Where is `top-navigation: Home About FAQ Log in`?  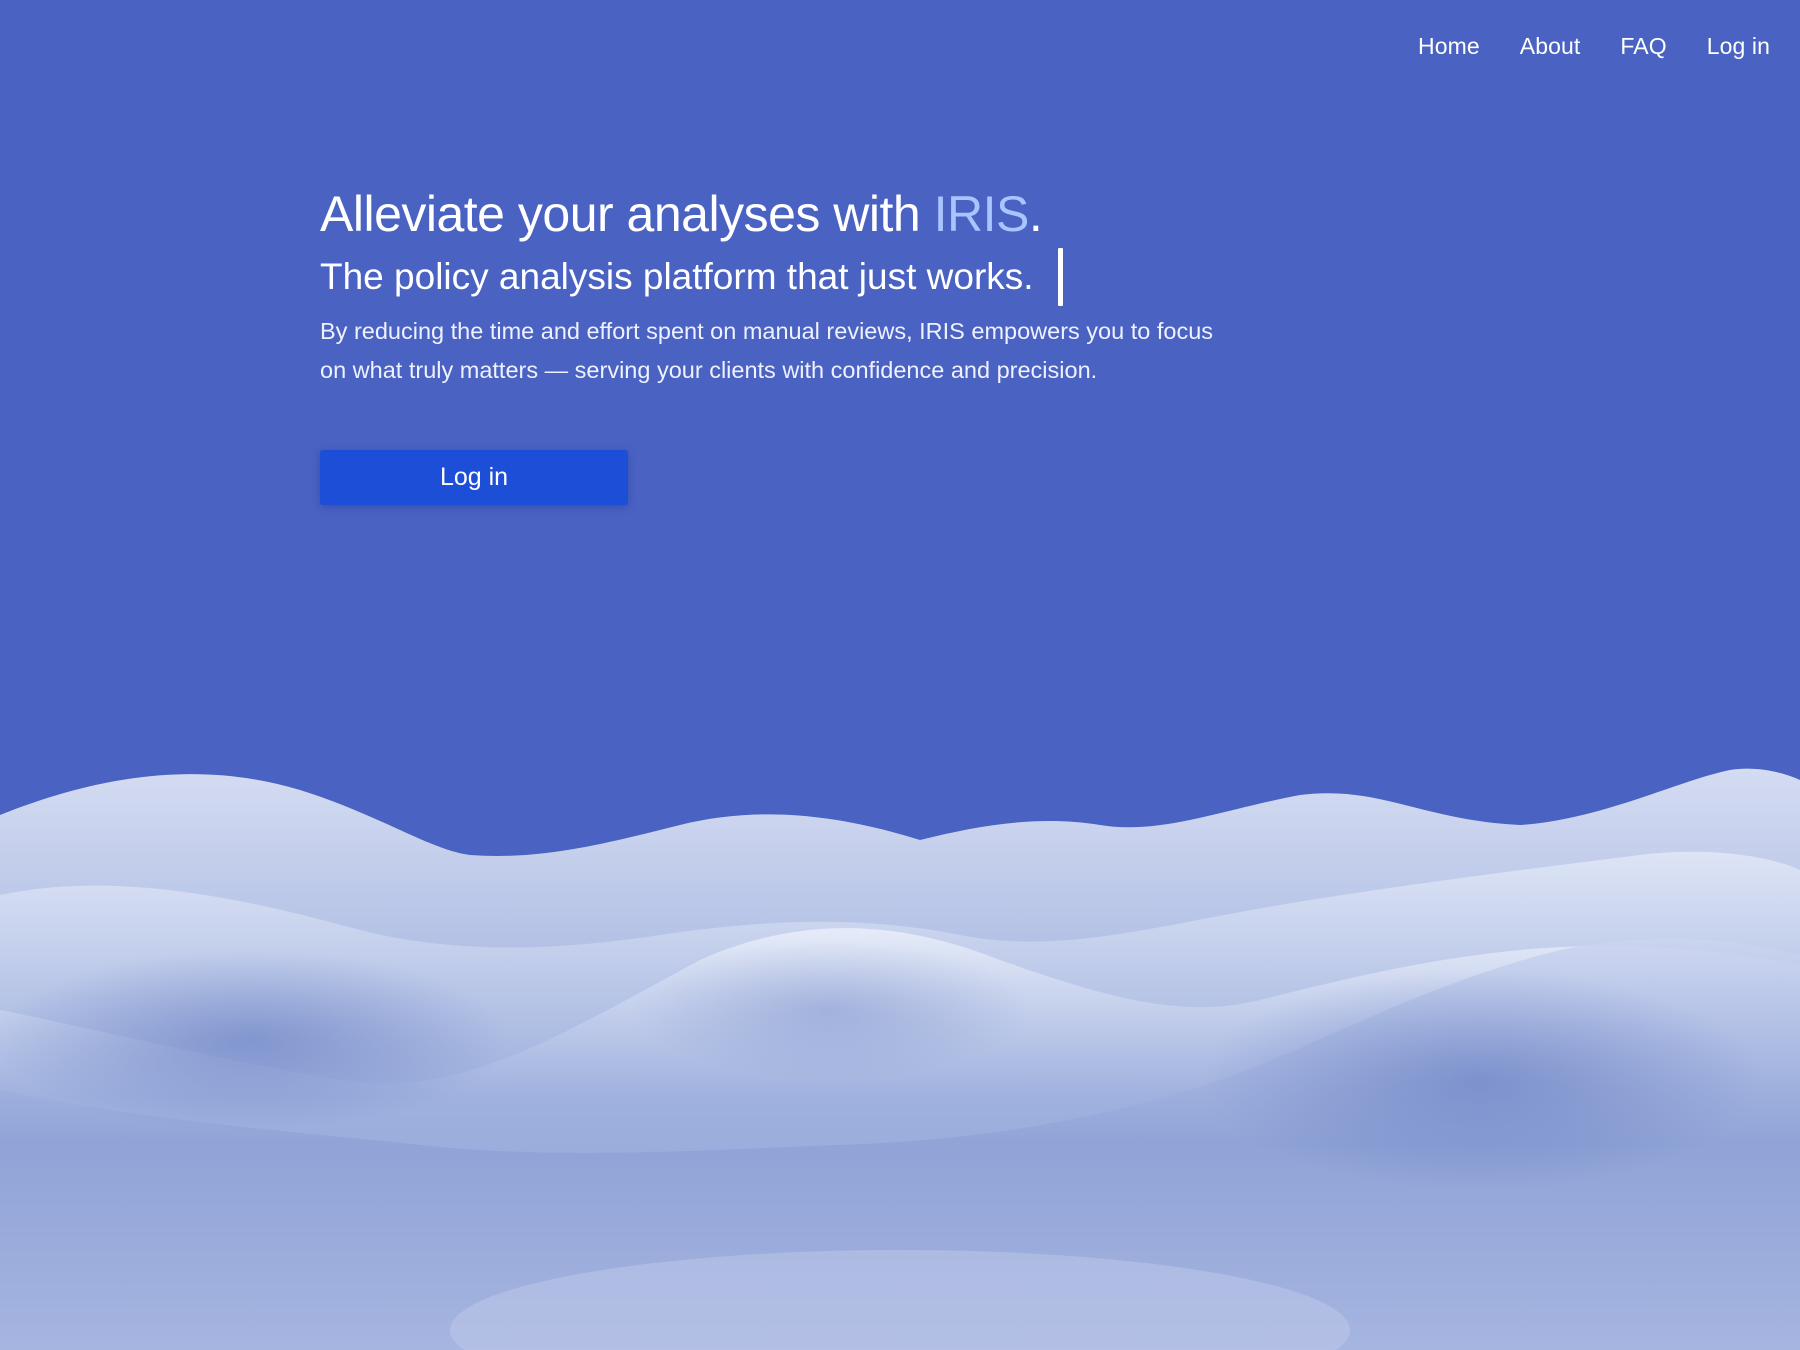
top-navigation: Home About FAQ Log in is located at coordinates (1594, 46).